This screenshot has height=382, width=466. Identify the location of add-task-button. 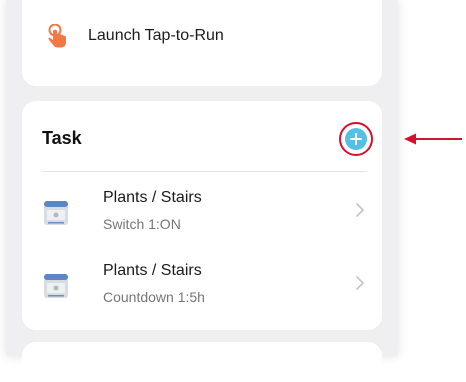
(356, 139).